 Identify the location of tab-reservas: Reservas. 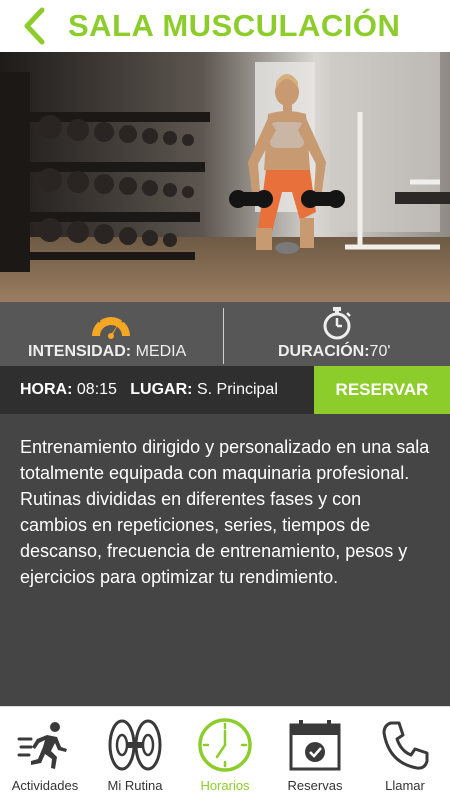
(315, 754).